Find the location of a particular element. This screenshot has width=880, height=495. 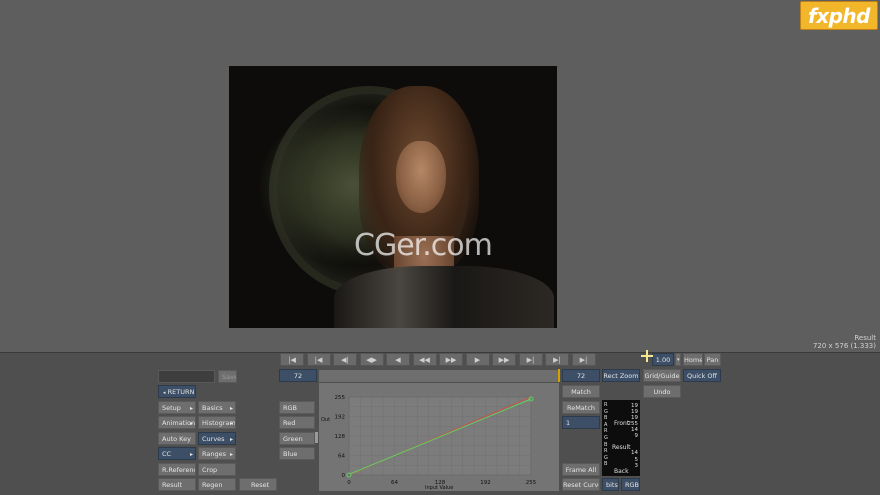

channel-rgb-button: RGB is located at coordinates (297, 407).